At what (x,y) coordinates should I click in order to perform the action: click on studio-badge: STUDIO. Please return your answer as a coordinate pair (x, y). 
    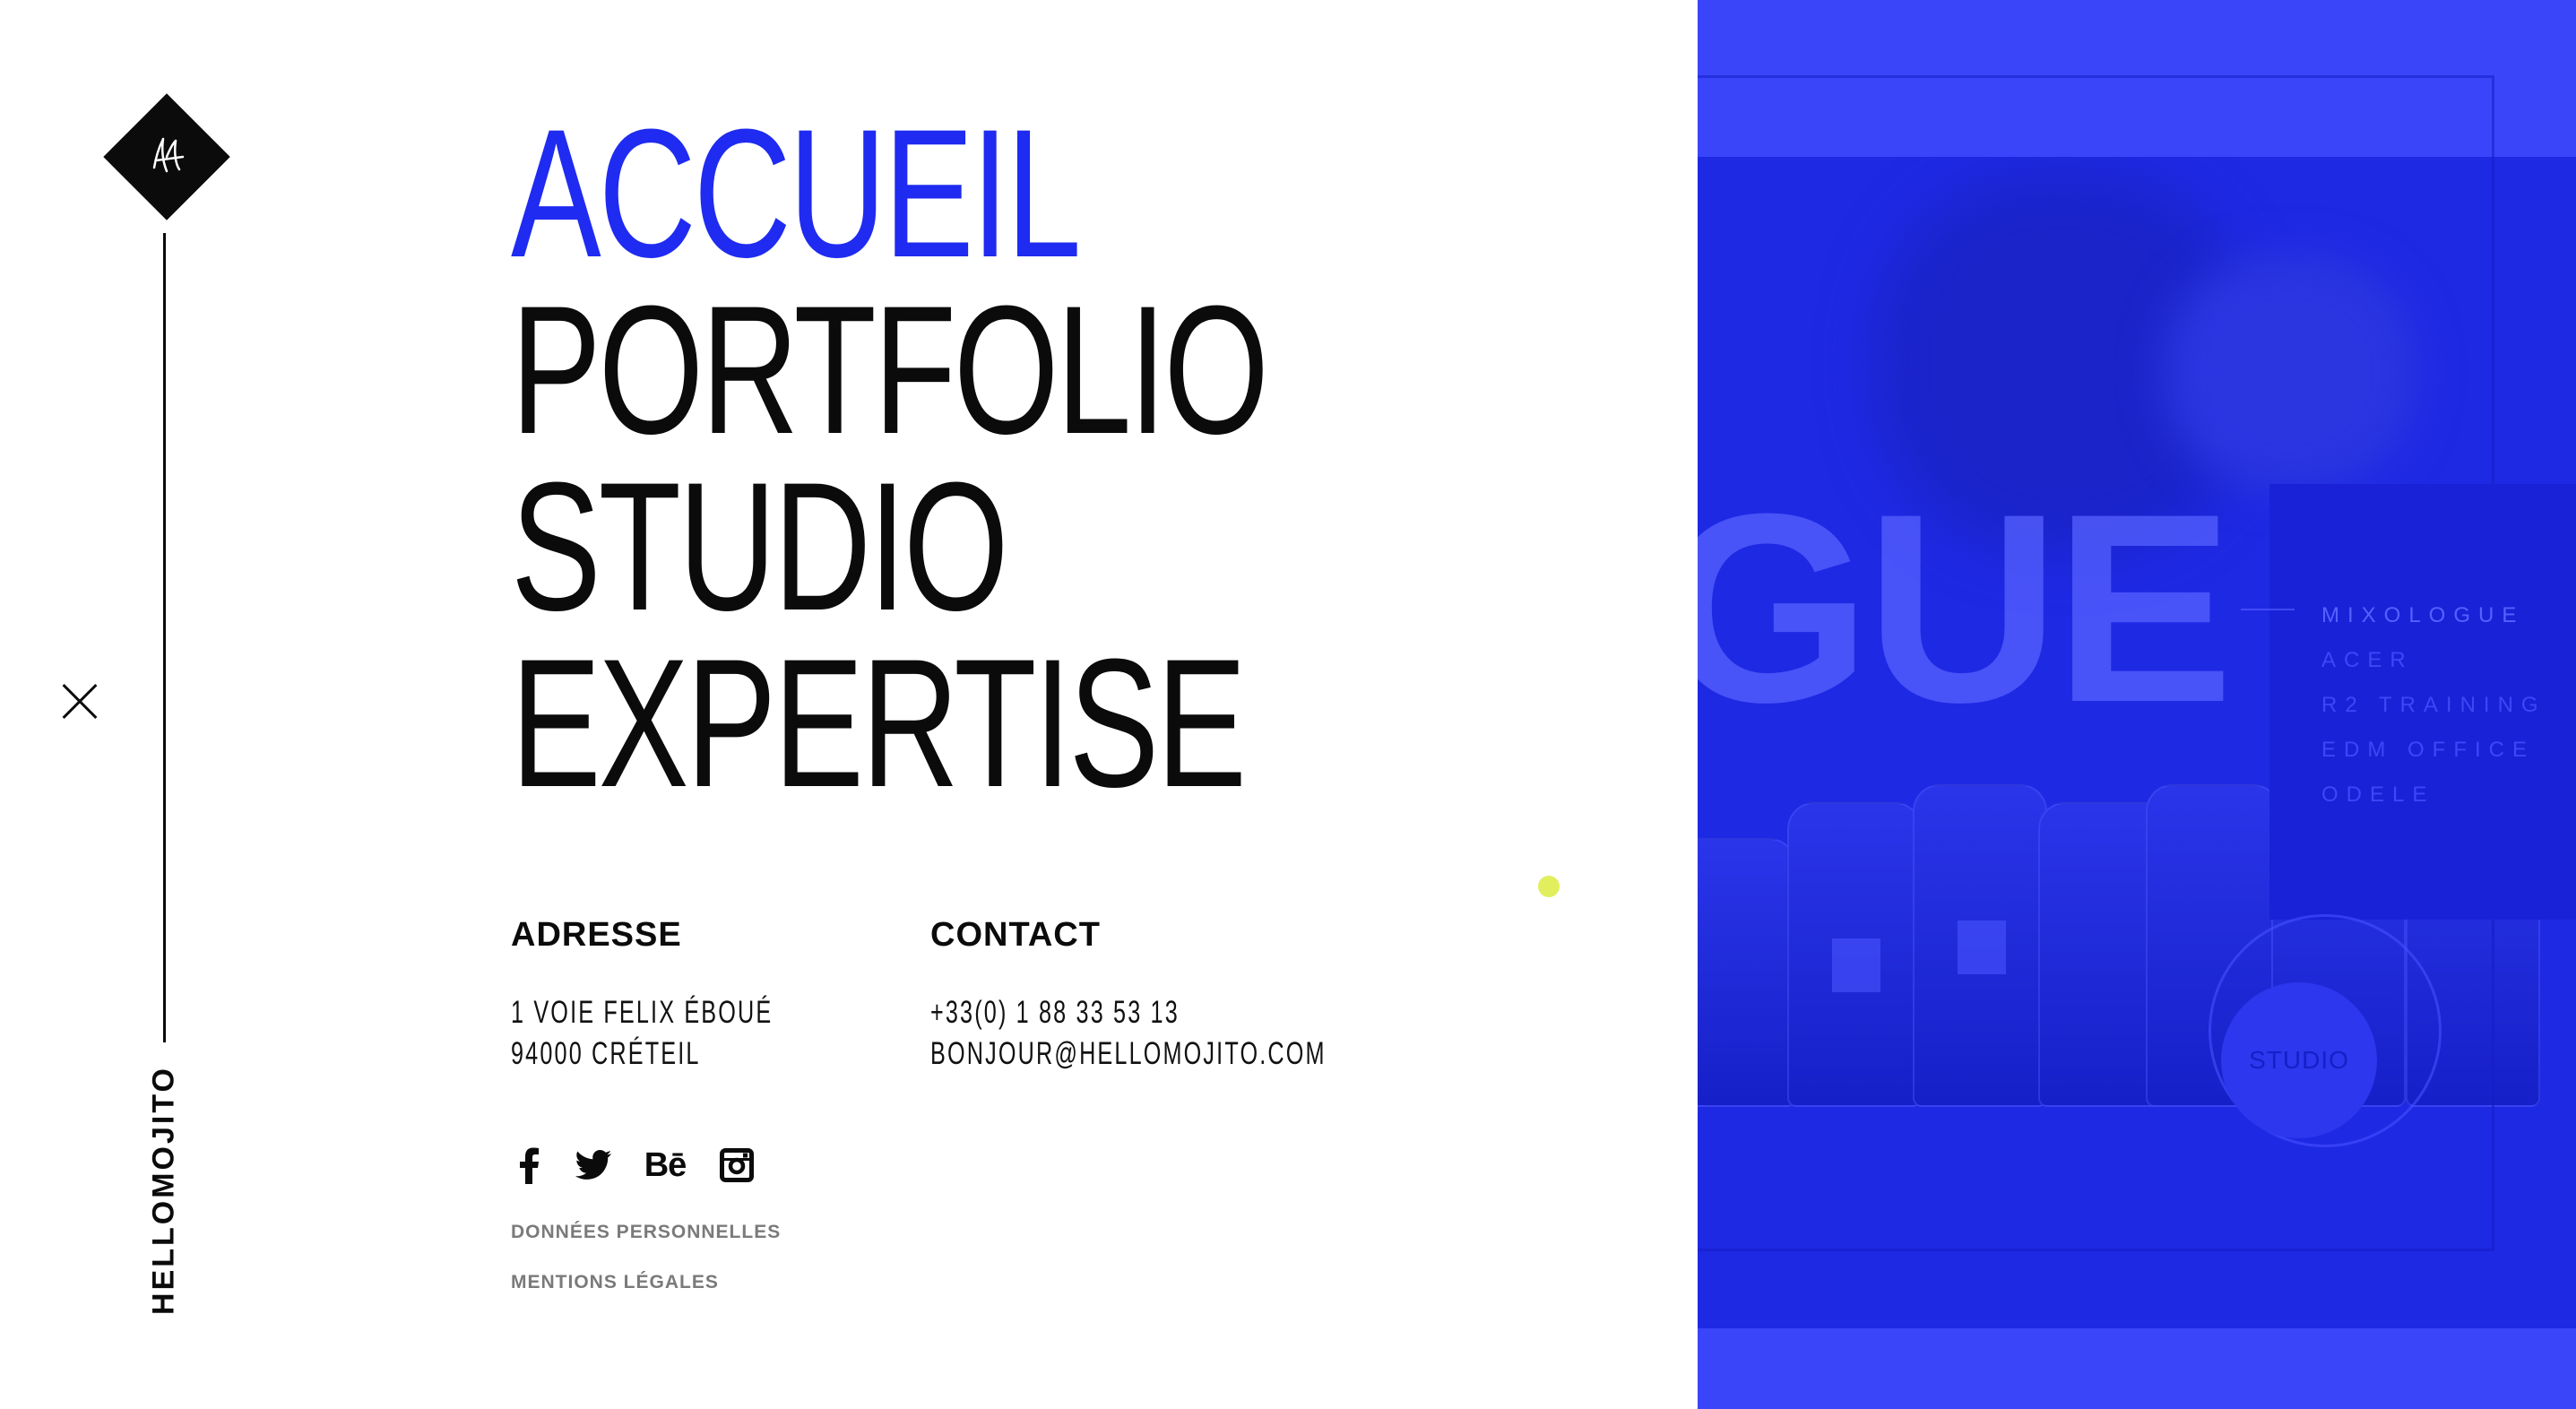
    Looking at the image, I should click on (2299, 1060).